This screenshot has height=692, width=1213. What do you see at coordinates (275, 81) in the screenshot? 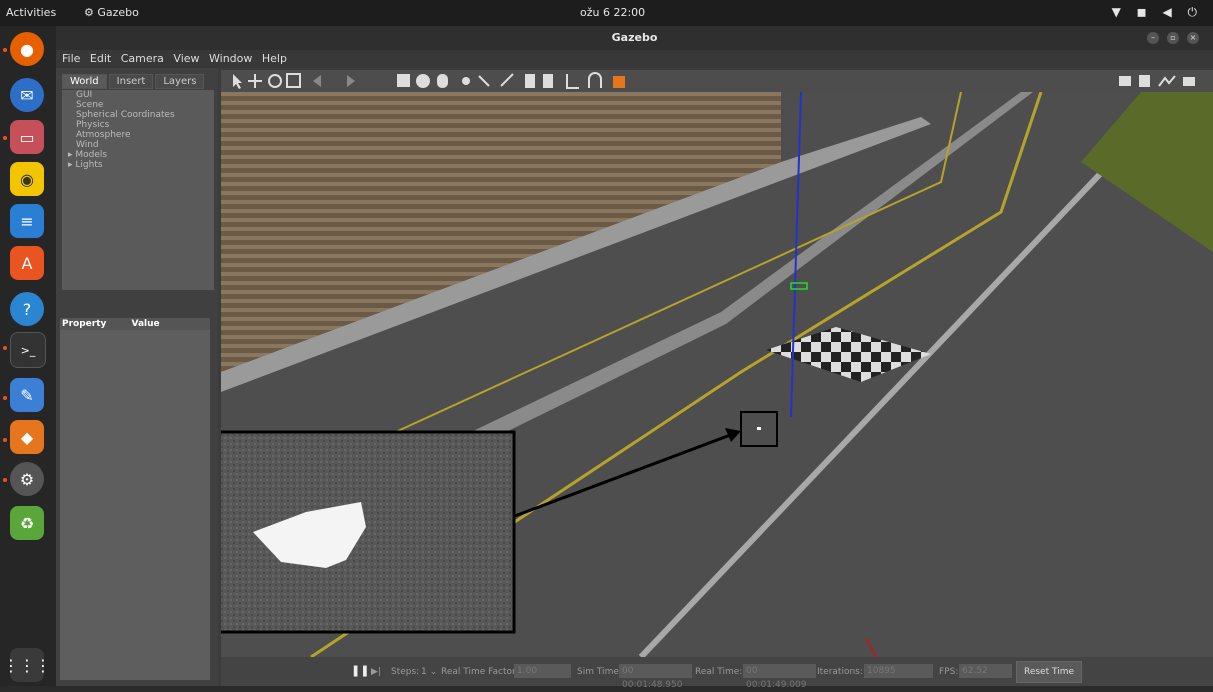
I see `rotate-mode-icon` at bounding box center [275, 81].